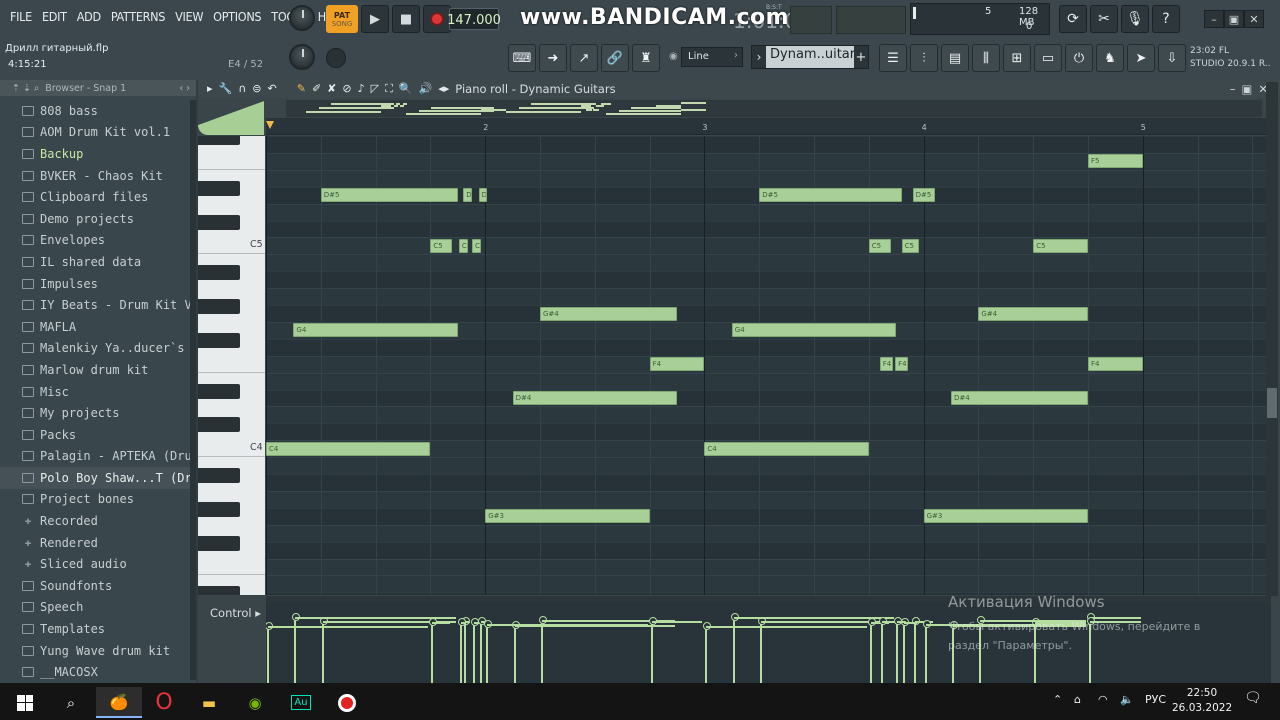 The height and width of the screenshot is (720, 1280). I want to click on control-label: Control ▸, so click(235, 613).